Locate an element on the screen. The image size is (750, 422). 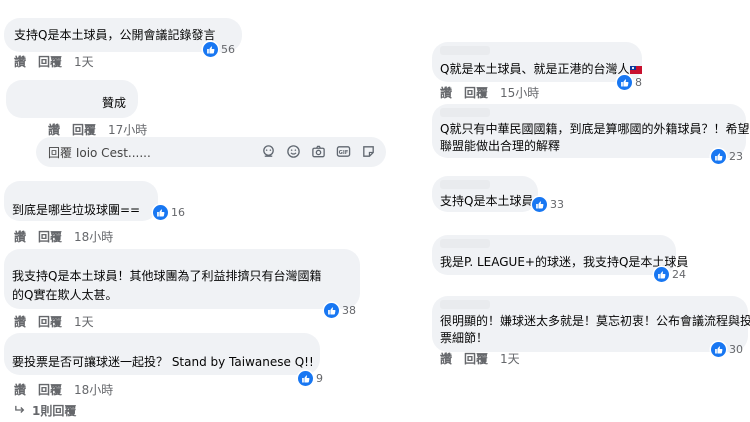
comment-bubble: 我是P. LEAGUE+的球迷，我支持Q是本土球員 is located at coordinates (560, 255).